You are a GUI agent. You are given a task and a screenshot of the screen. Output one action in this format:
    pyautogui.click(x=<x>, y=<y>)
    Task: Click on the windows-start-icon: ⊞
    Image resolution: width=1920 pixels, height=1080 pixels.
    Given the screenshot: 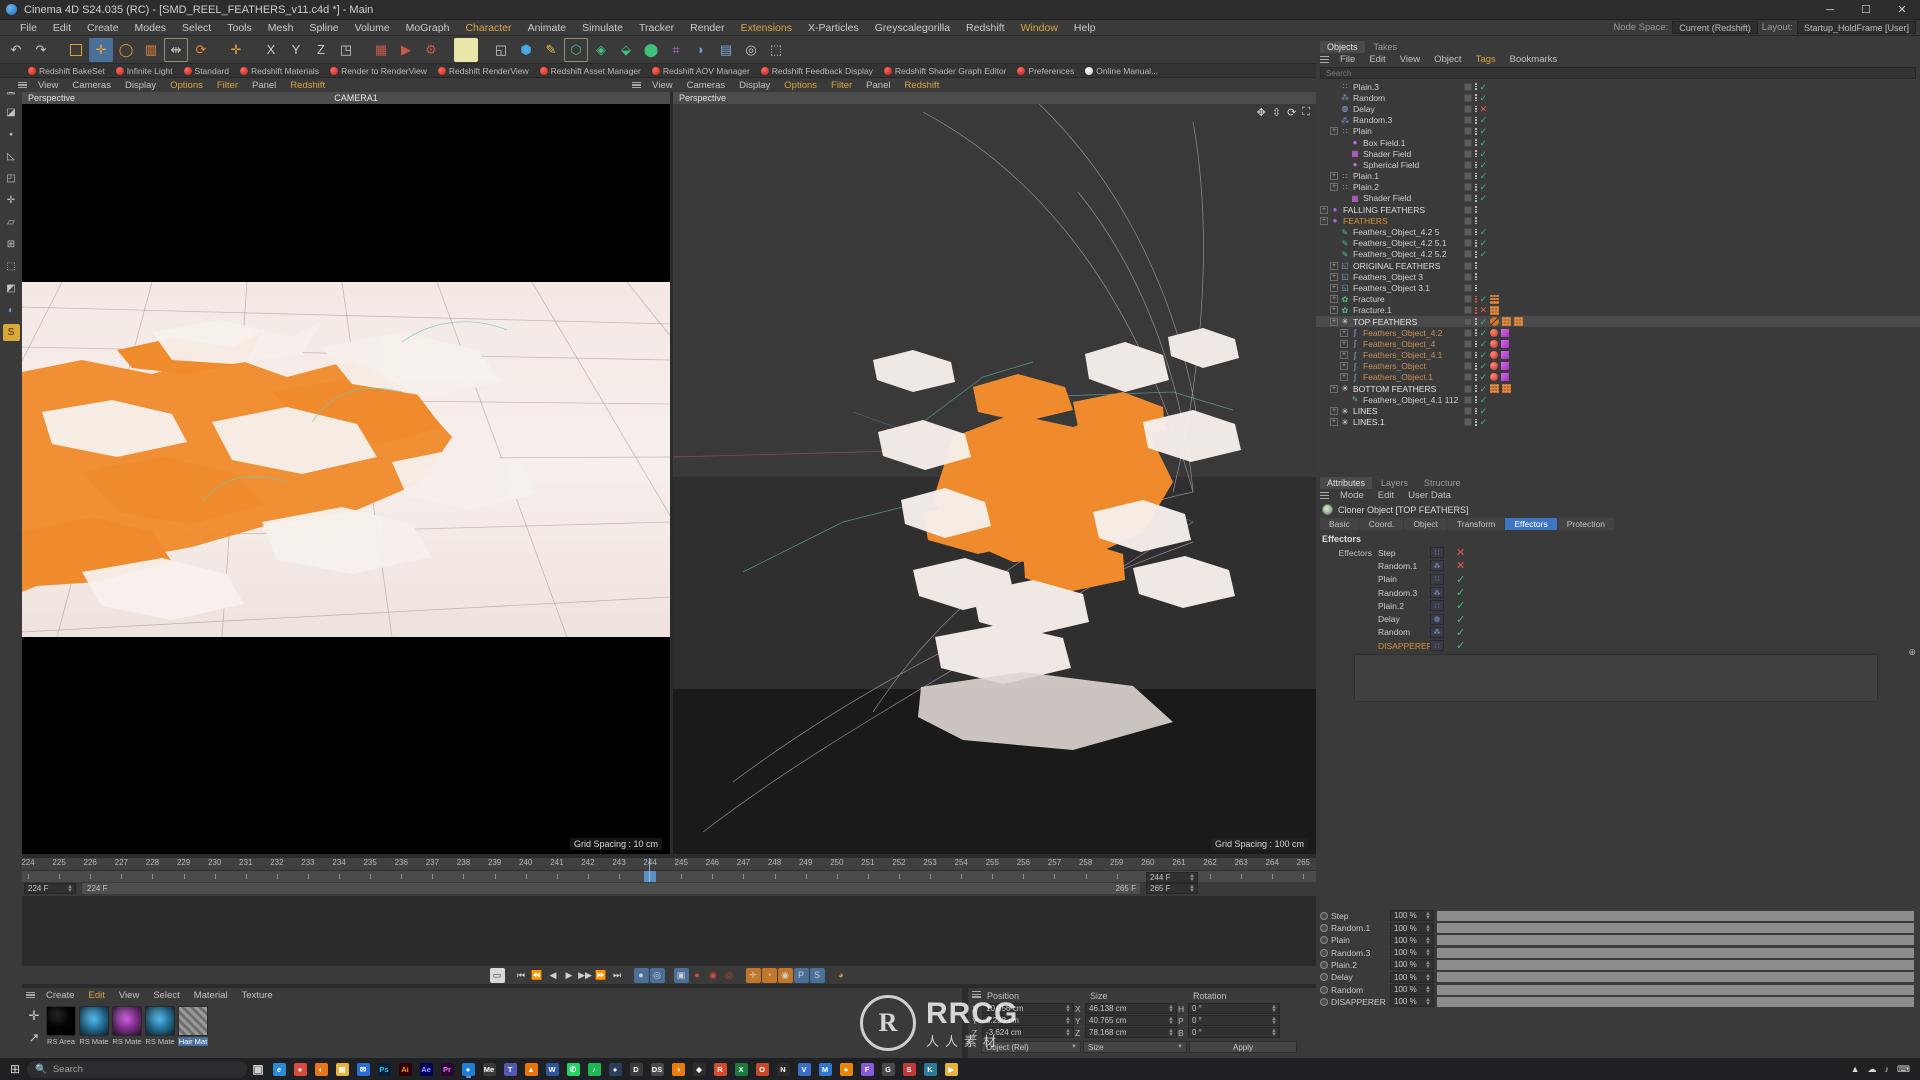 What is the action you would take?
    pyautogui.click(x=15, y=1069)
    